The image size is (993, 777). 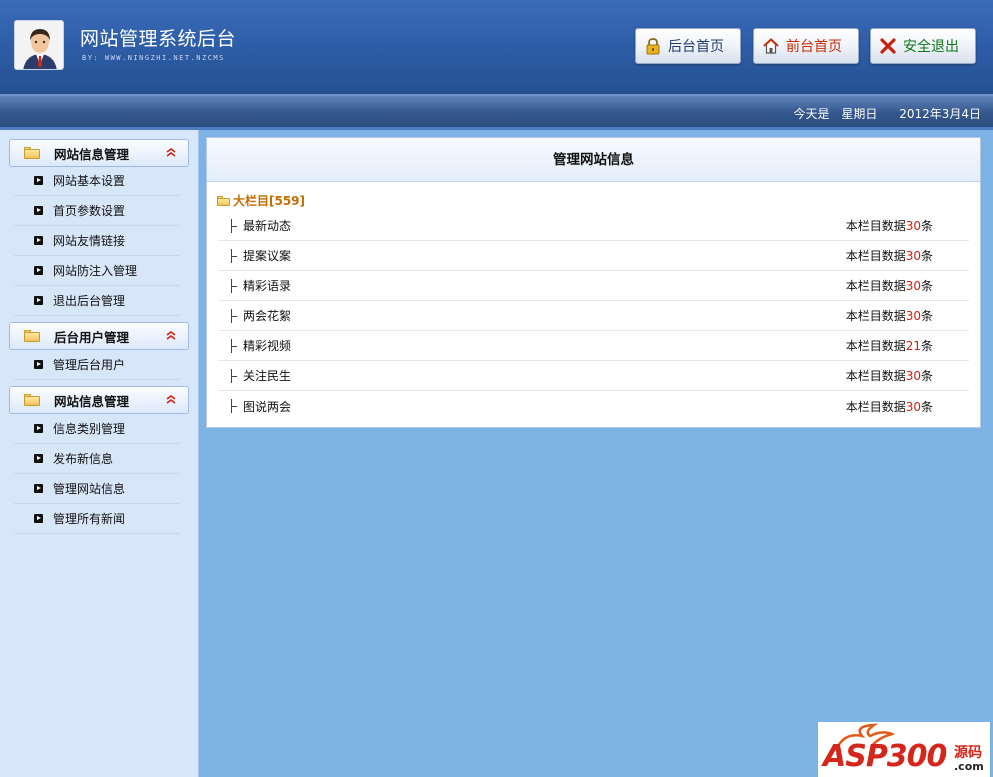 I want to click on category-header: 大栏目[559], so click(x=261, y=200).